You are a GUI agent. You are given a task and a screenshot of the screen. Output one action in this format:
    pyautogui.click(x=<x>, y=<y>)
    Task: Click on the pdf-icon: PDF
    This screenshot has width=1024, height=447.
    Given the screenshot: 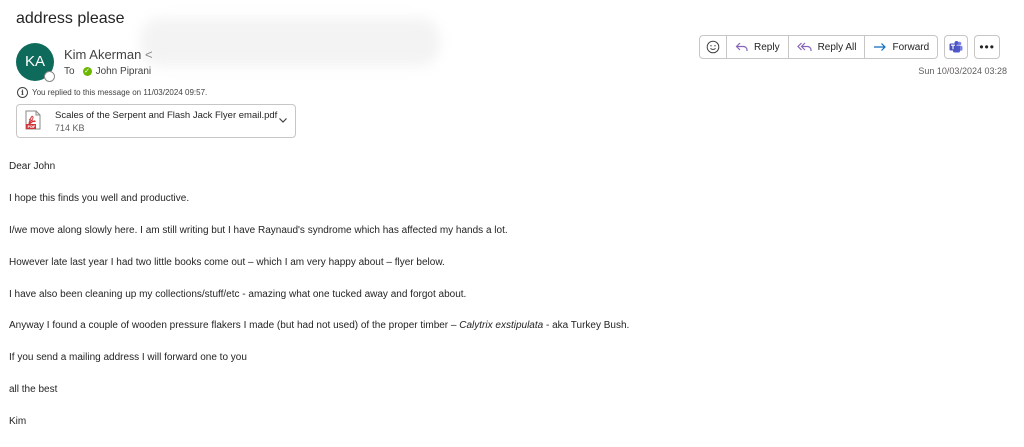 What is the action you would take?
    pyautogui.click(x=33, y=120)
    